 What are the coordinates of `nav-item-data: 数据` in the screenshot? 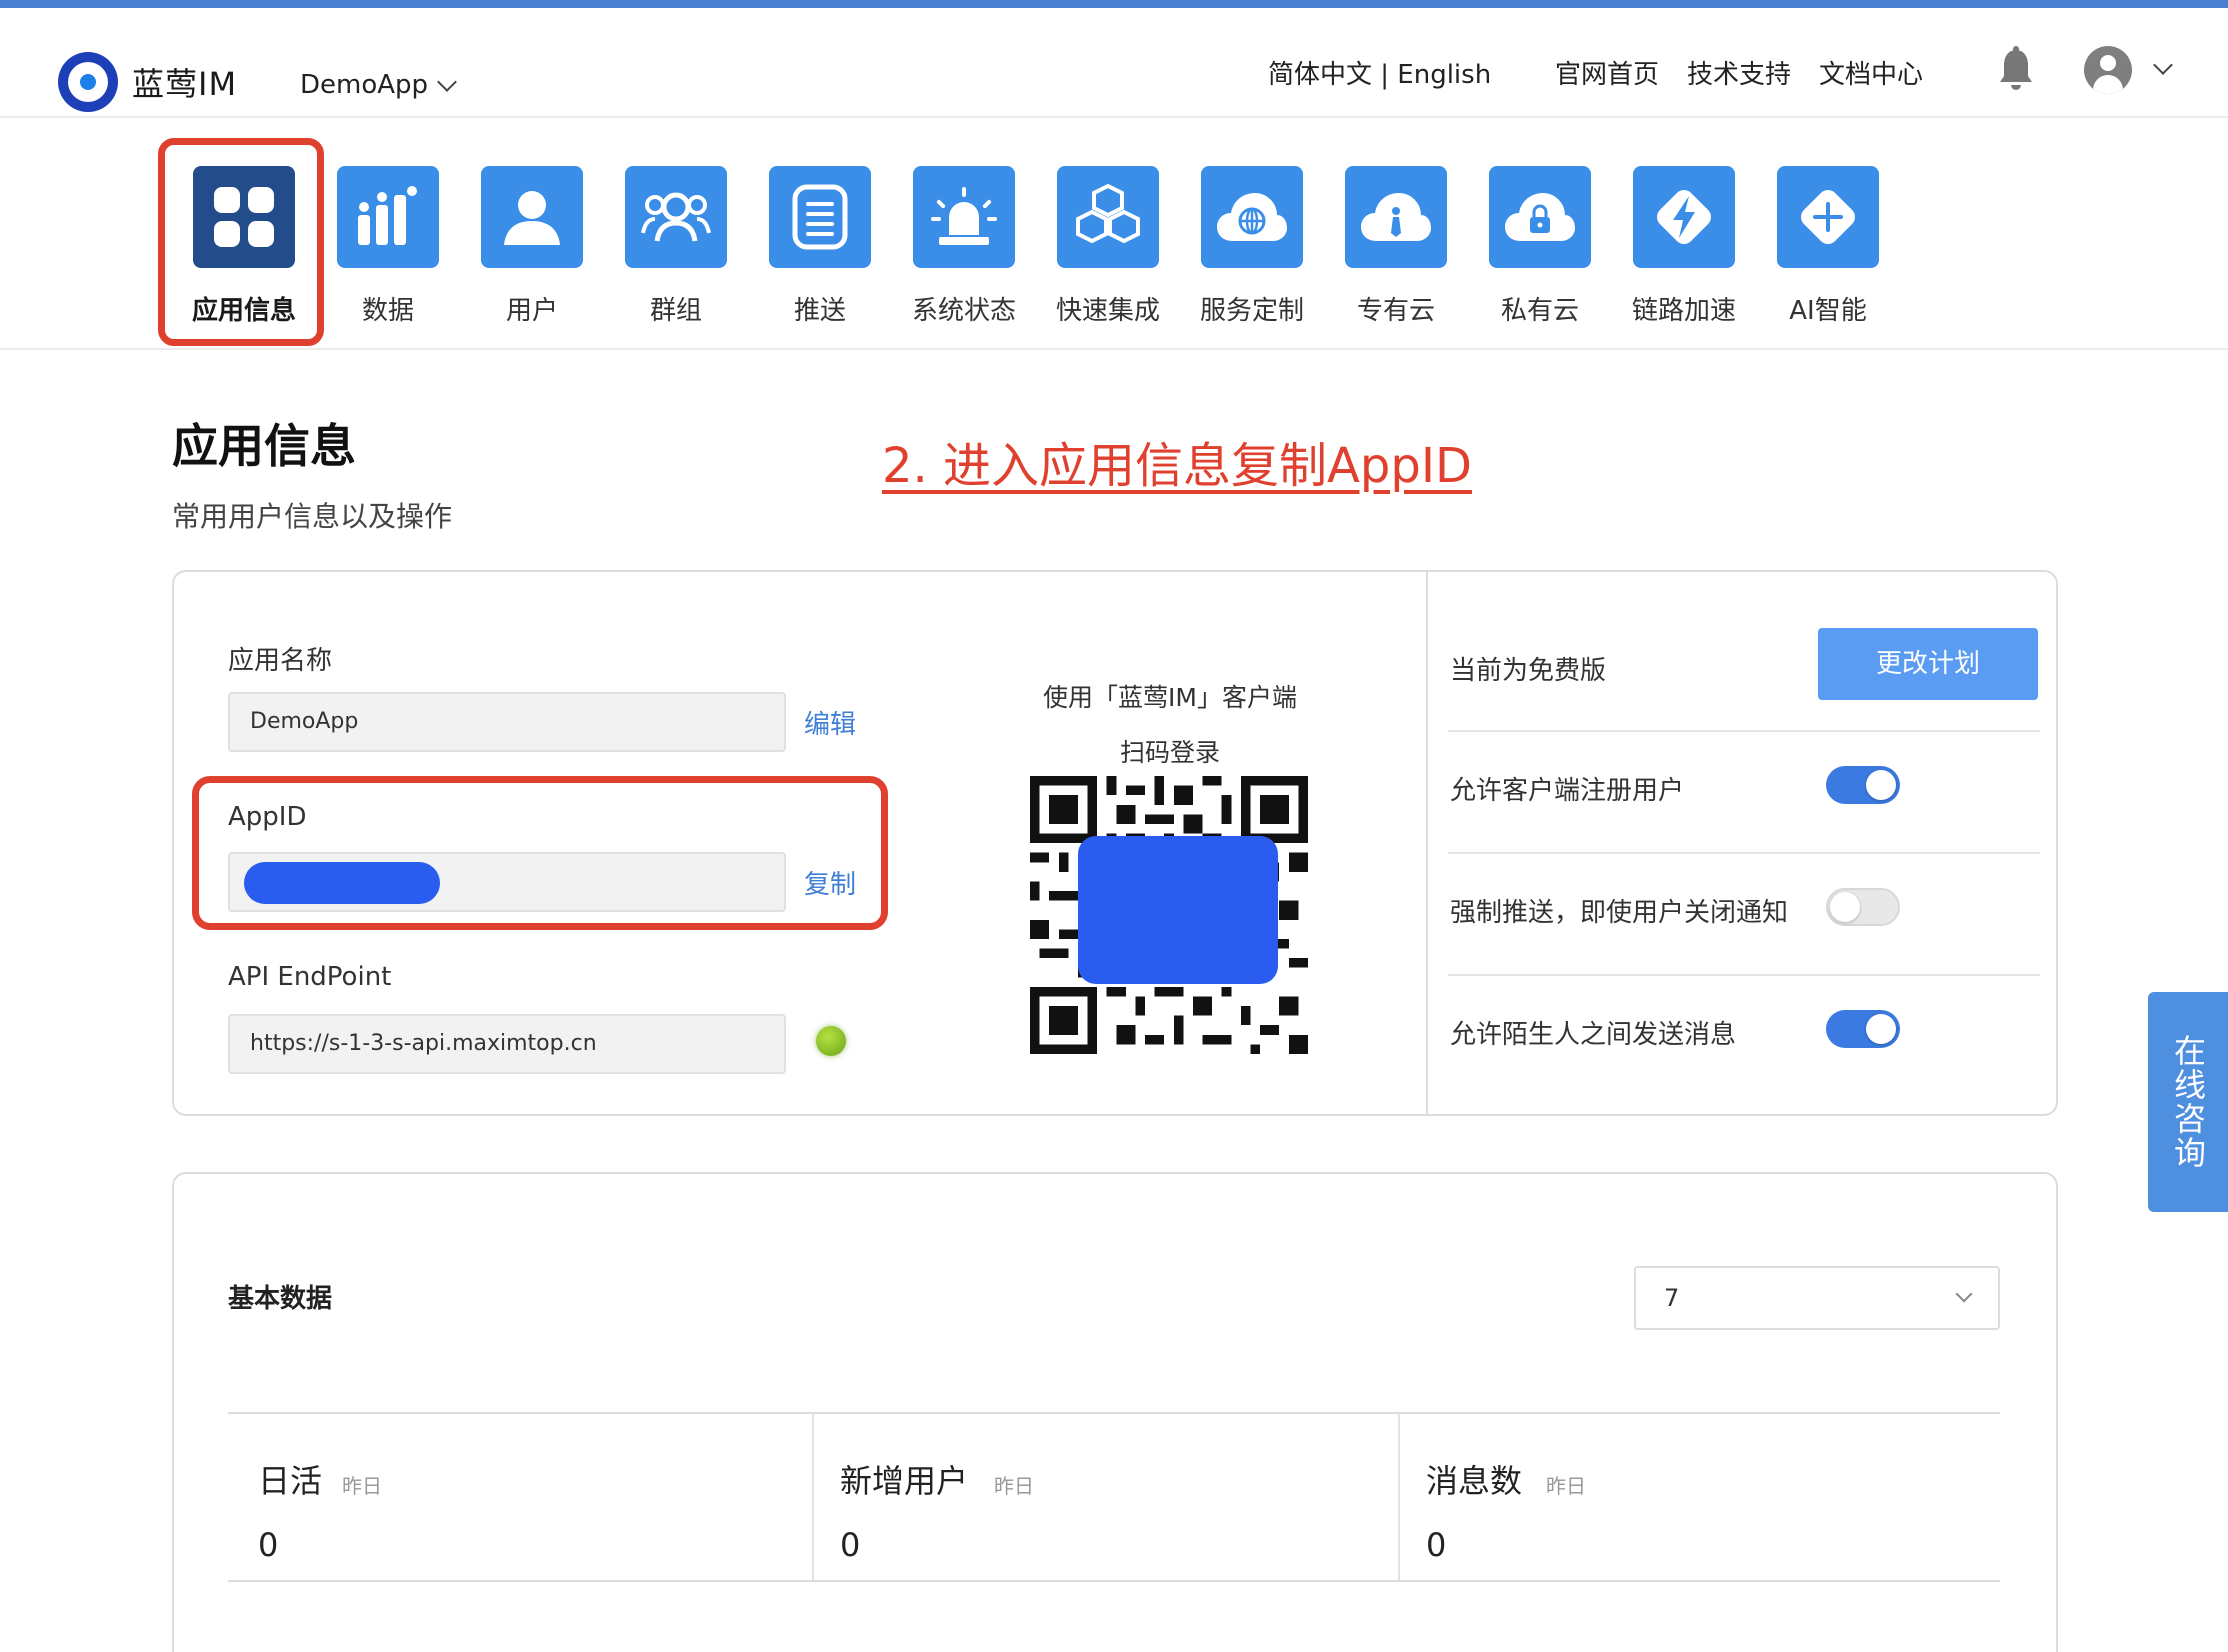 It's located at (388, 246).